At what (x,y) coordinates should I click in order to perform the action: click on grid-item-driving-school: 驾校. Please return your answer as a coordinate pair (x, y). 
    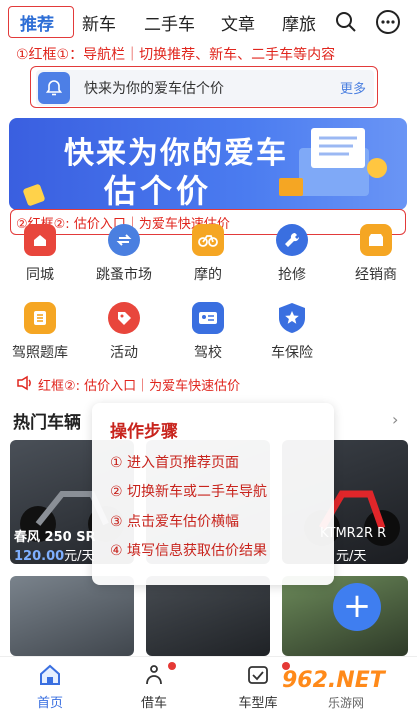
    Looking at the image, I should click on (208, 332).